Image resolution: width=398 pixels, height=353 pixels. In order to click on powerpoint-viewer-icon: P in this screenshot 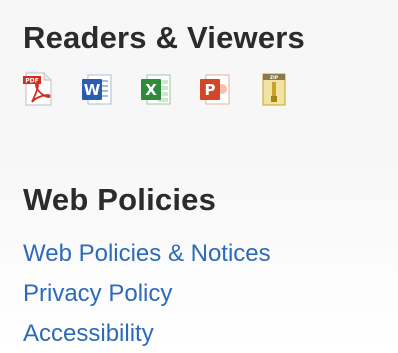, I will do `click(215, 89)`.